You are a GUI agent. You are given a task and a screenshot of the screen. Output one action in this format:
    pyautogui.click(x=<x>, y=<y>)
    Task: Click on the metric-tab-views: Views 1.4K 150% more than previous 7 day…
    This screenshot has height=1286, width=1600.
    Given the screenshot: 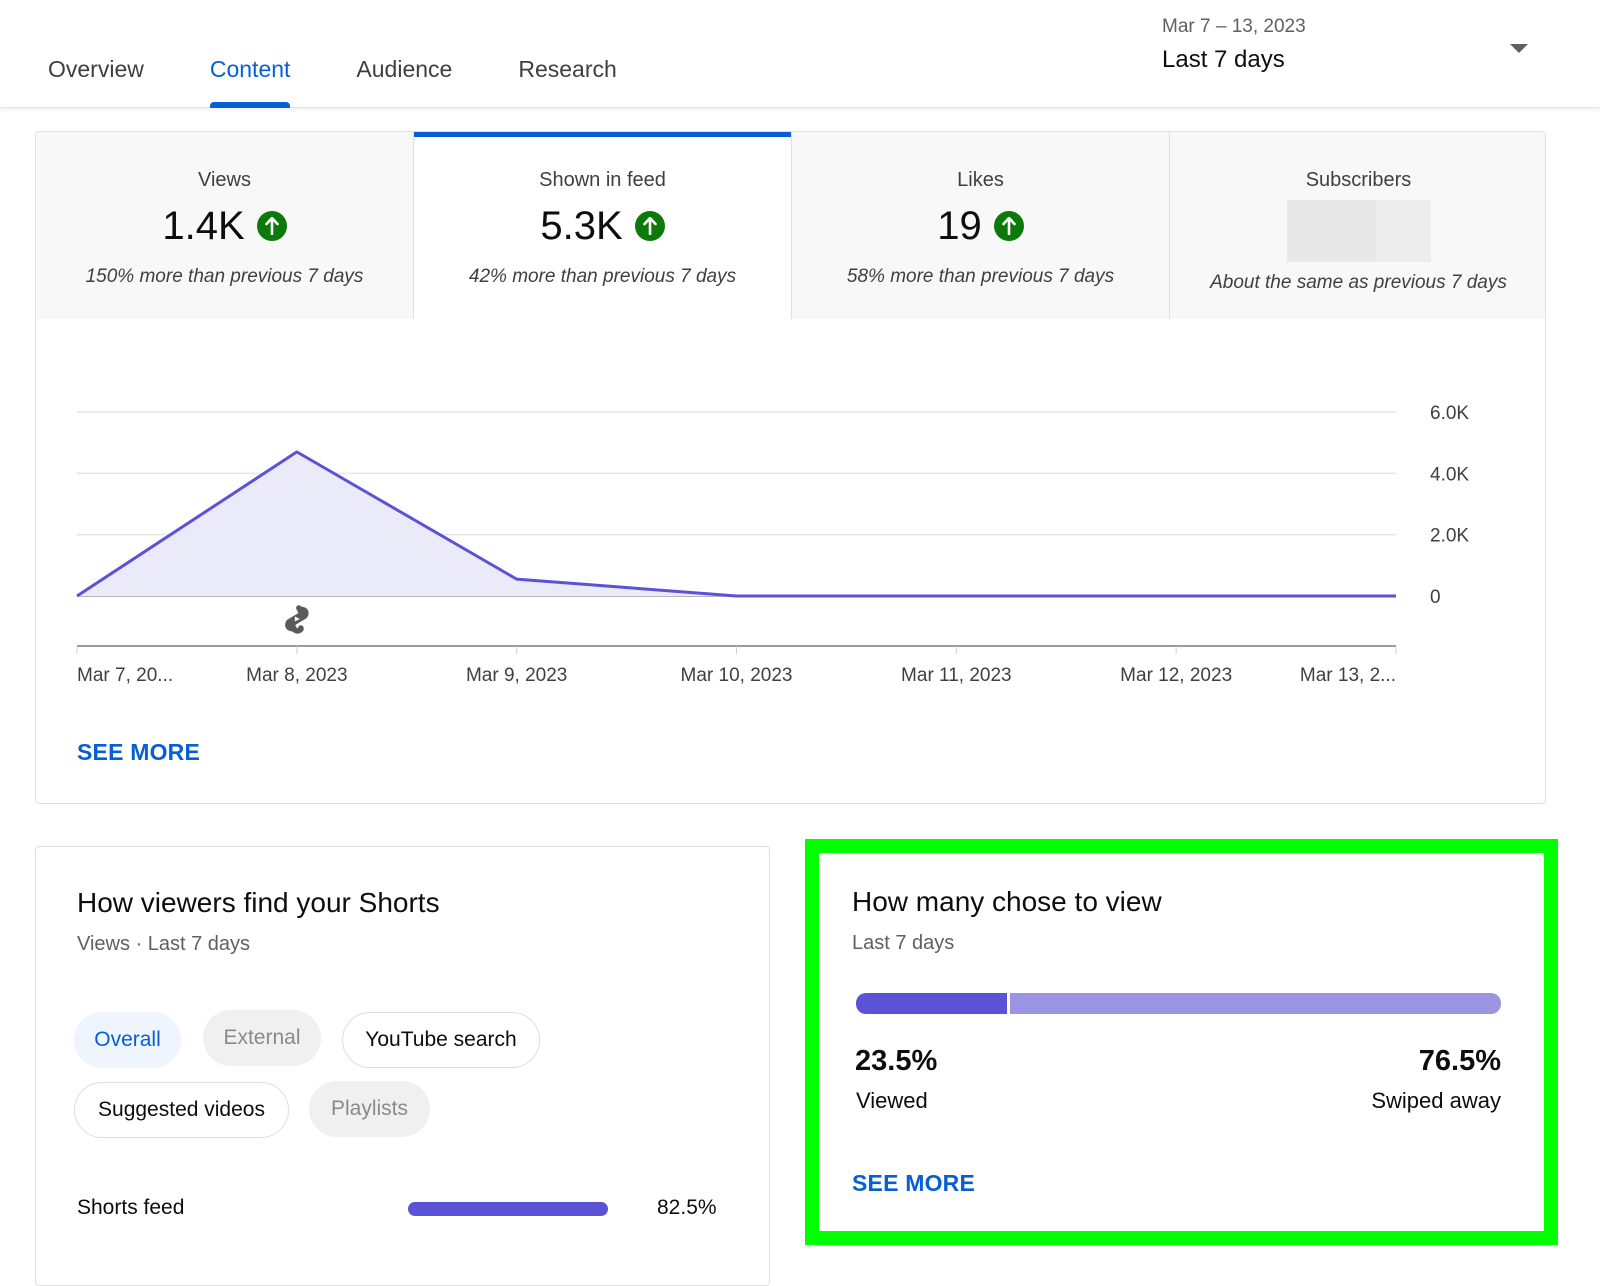 What is the action you would take?
    pyautogui.click(x=225, y=225)
    